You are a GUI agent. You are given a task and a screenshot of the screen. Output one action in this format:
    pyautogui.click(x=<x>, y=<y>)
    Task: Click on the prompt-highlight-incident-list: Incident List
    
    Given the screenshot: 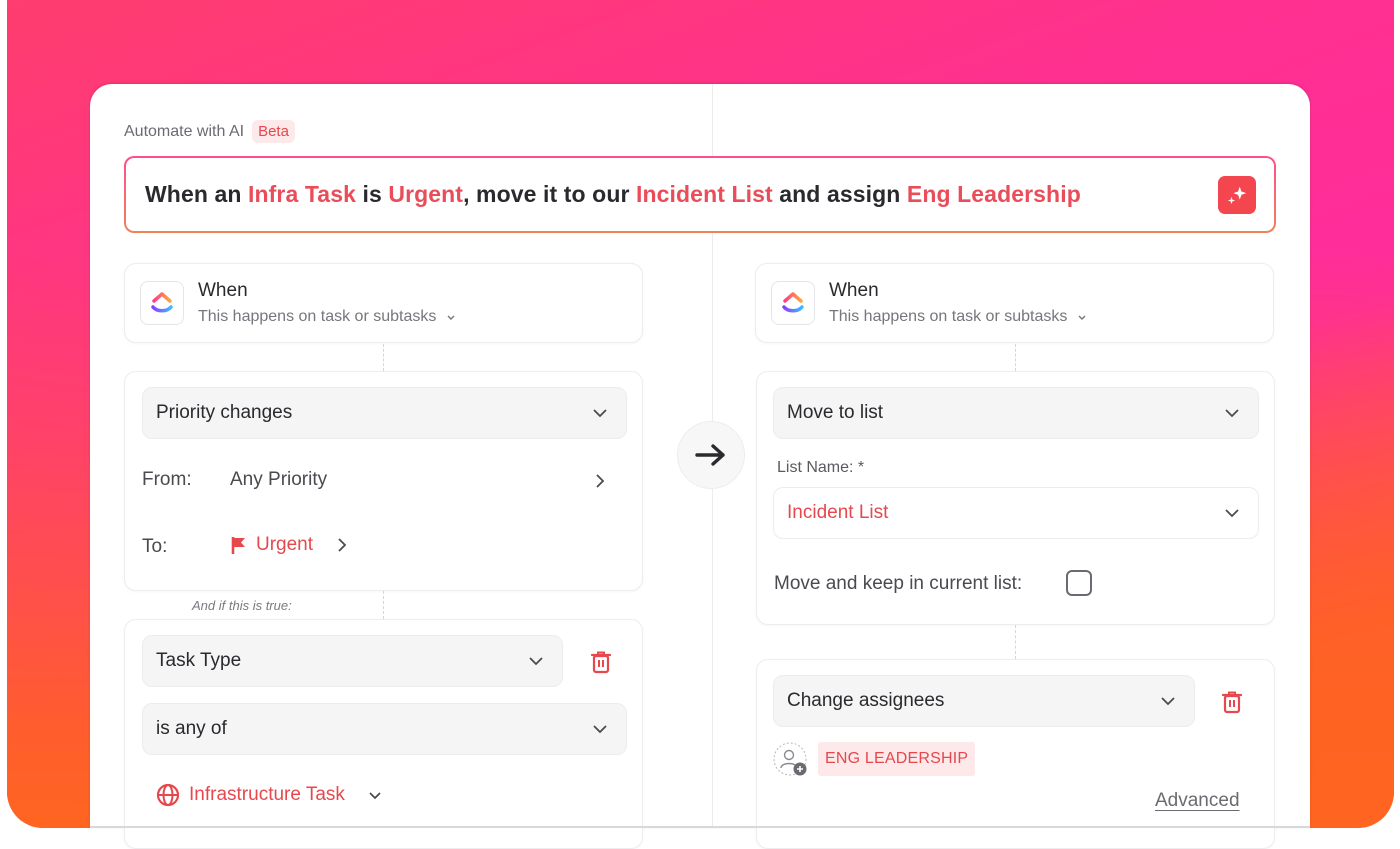 What is the action you would take?
    pyautogui.click(x=704, y=194)
    